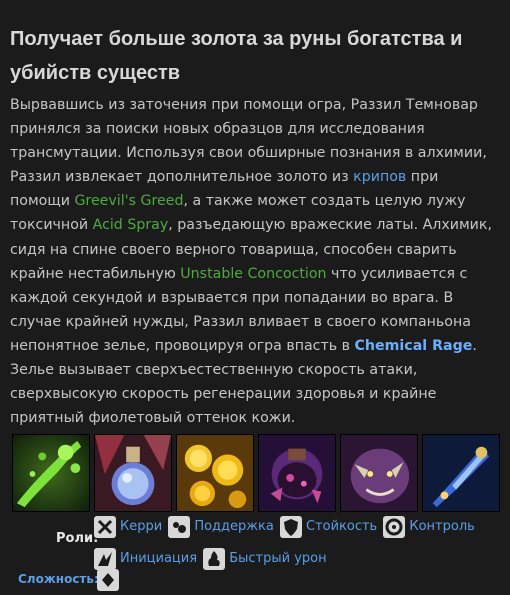  Describe the element at coordinates (253, 274) in the screenshot. I see `link-unstable-concoction: Unstable Concoction` at that location.